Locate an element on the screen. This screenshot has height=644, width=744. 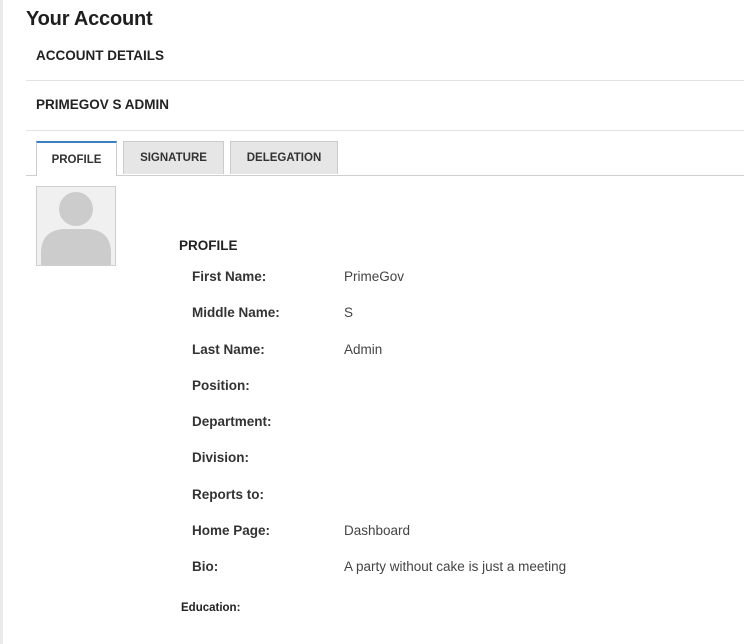
position-label: Position: is located at coordinates (221, 385).